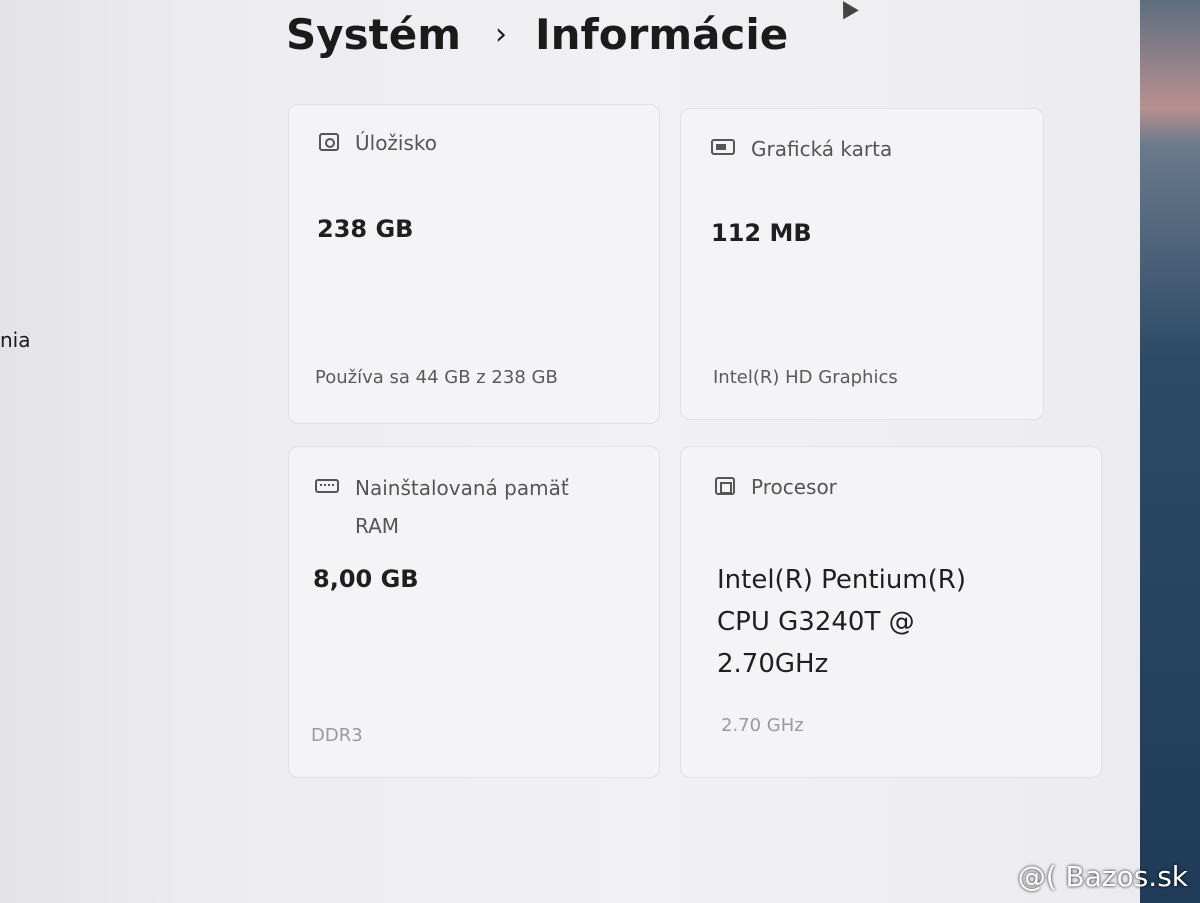  I want to click on memory-detail: DDR3, so click(337, 735).